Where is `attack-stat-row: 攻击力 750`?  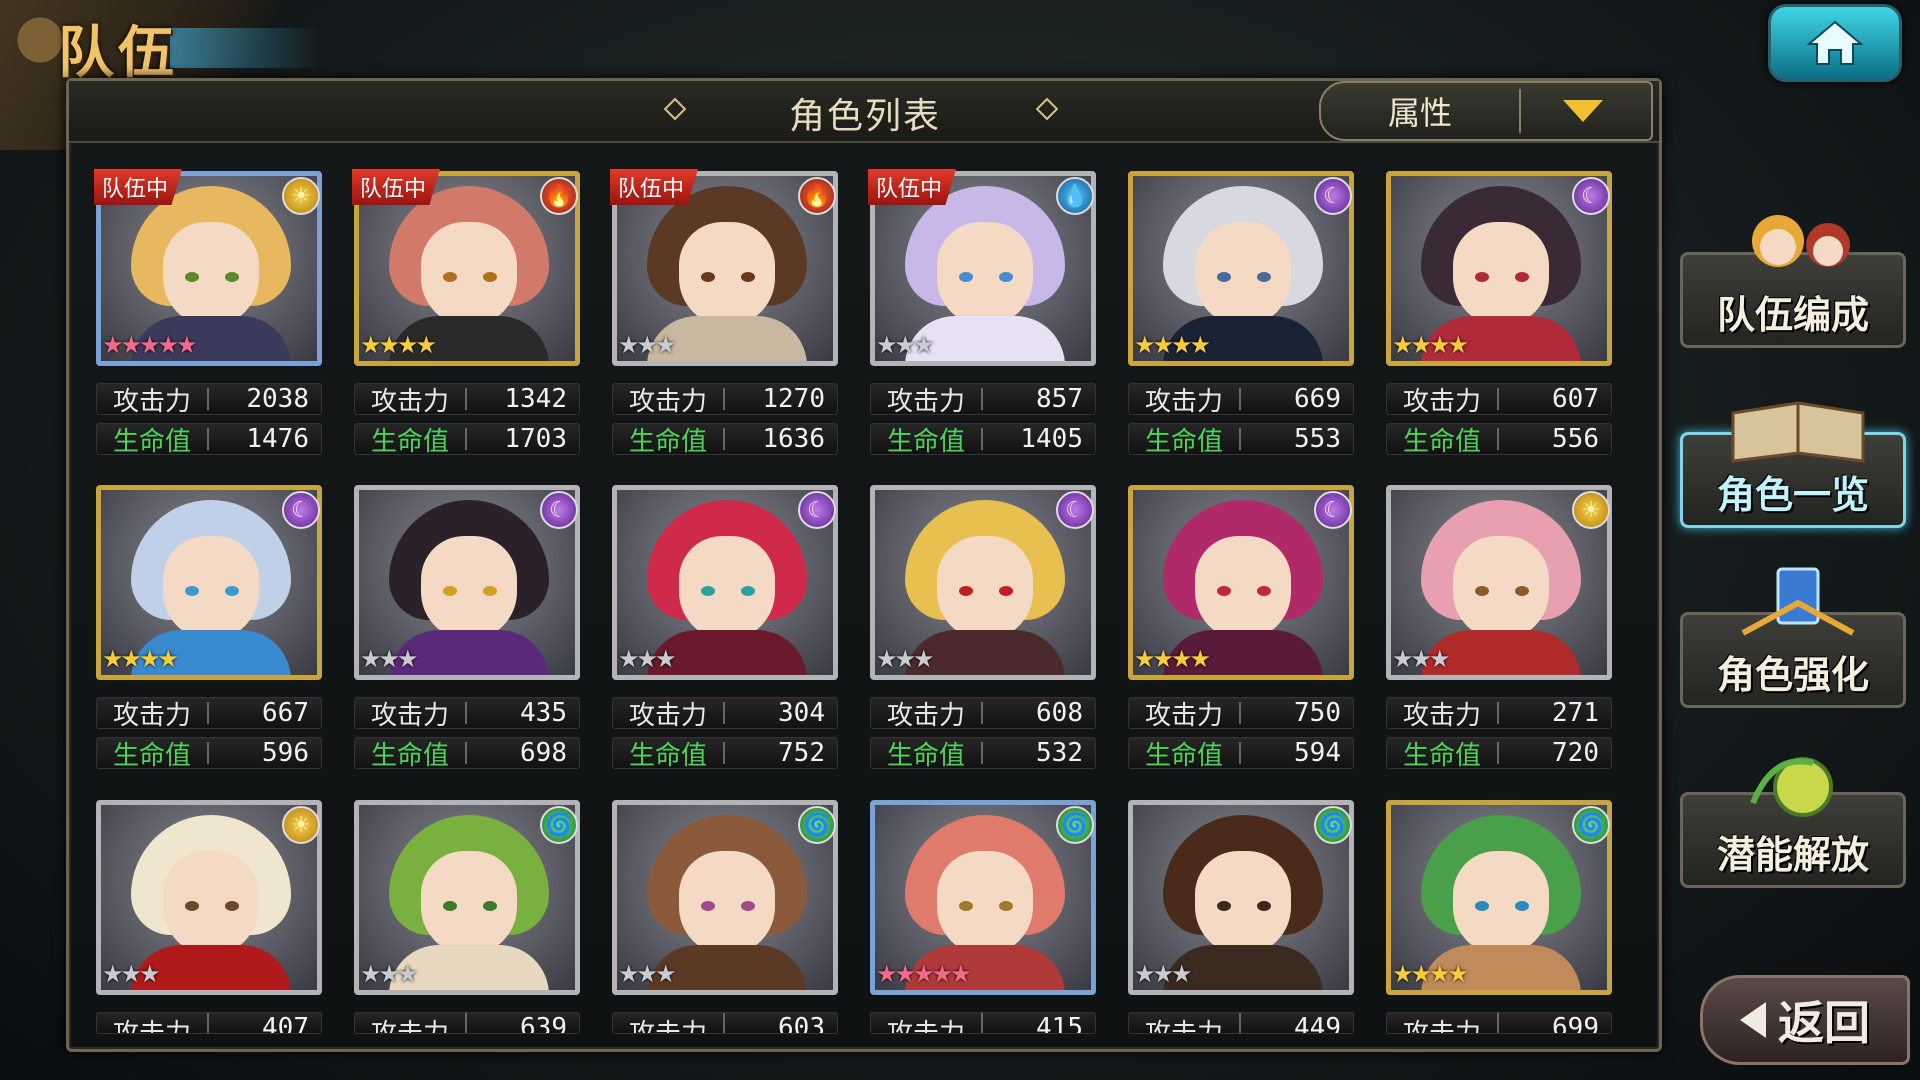 attack-stat-row: 攻击力 750 is located at coordinates (1241, 714).